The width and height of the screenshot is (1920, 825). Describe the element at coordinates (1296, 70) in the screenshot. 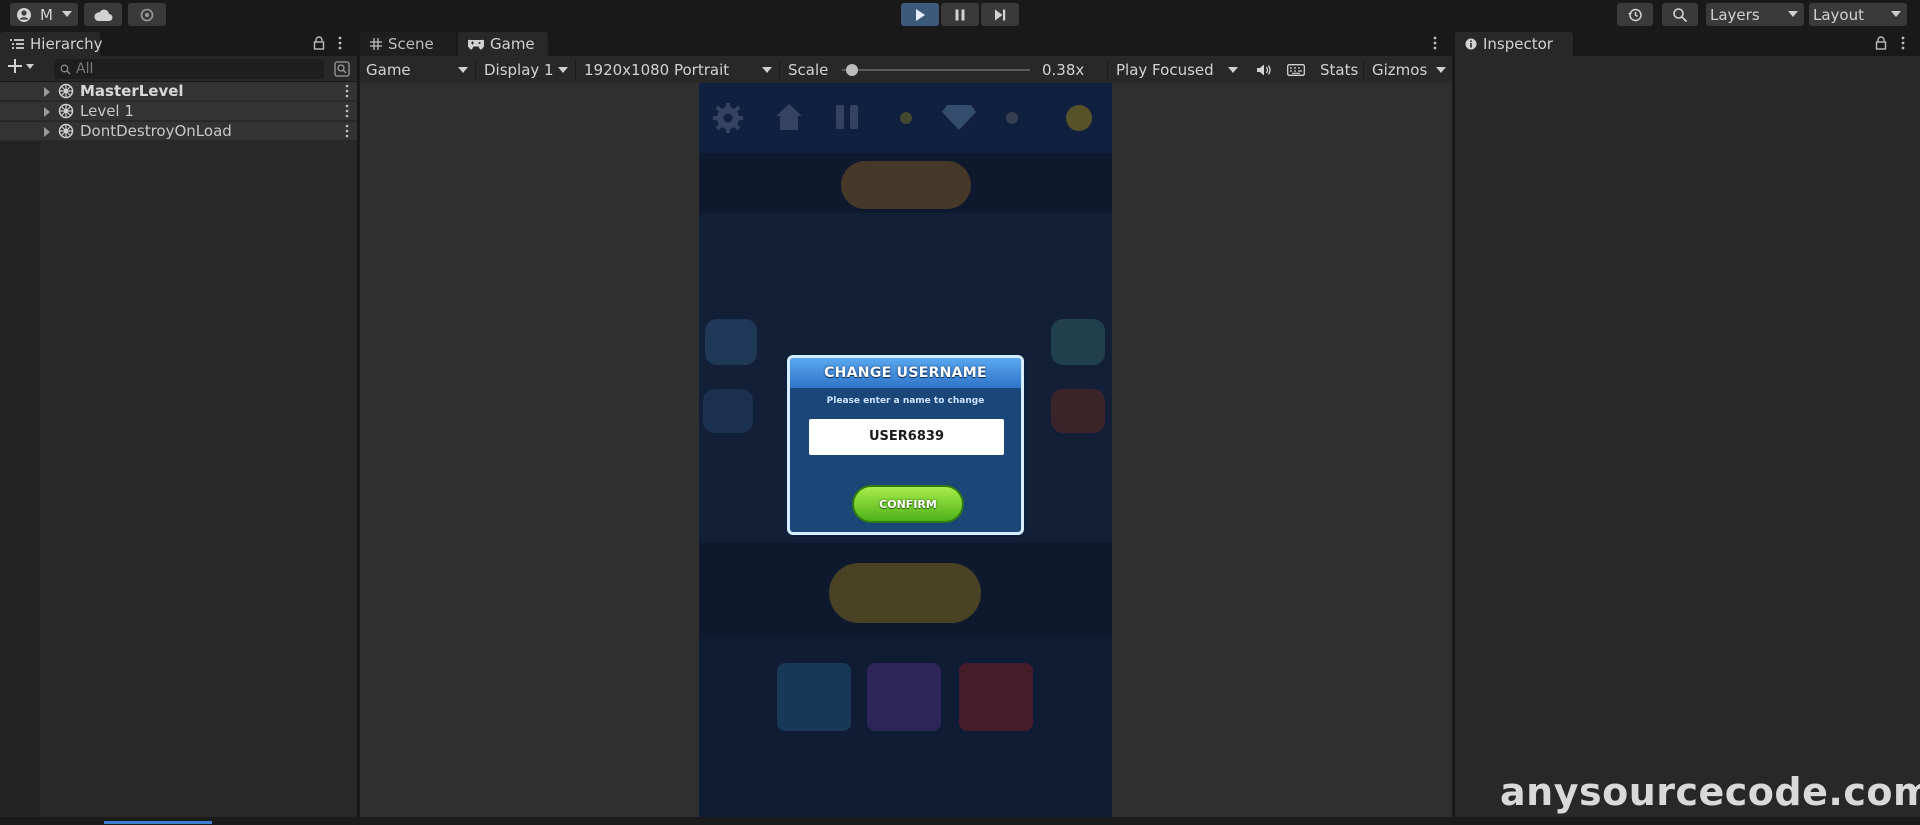

I see `keyboard-icon` at that location.